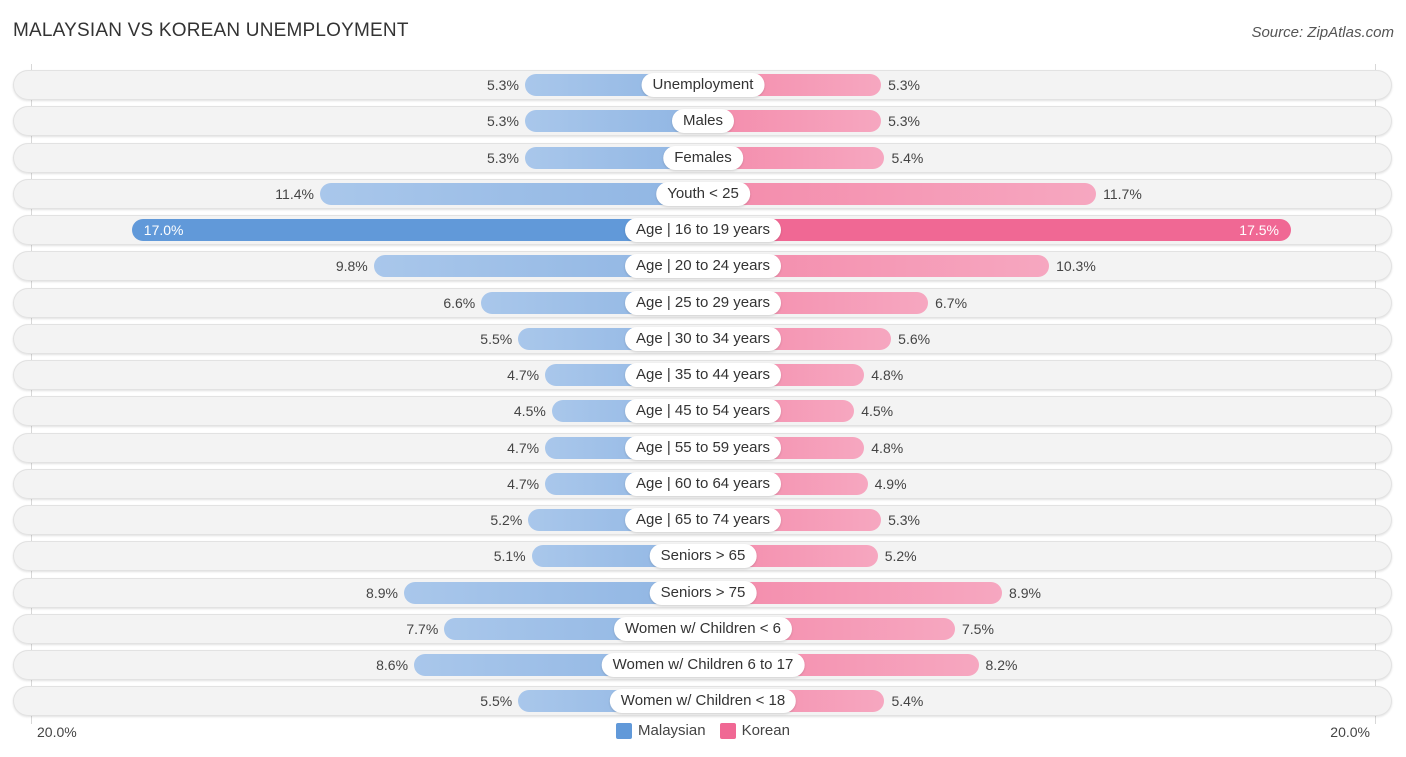 The width and height of the screenshot is (1406, 757). Describe the element at coordinates (459, 302) in the screenshot. I see `value-label-malaysian: 6.6%` at that location.